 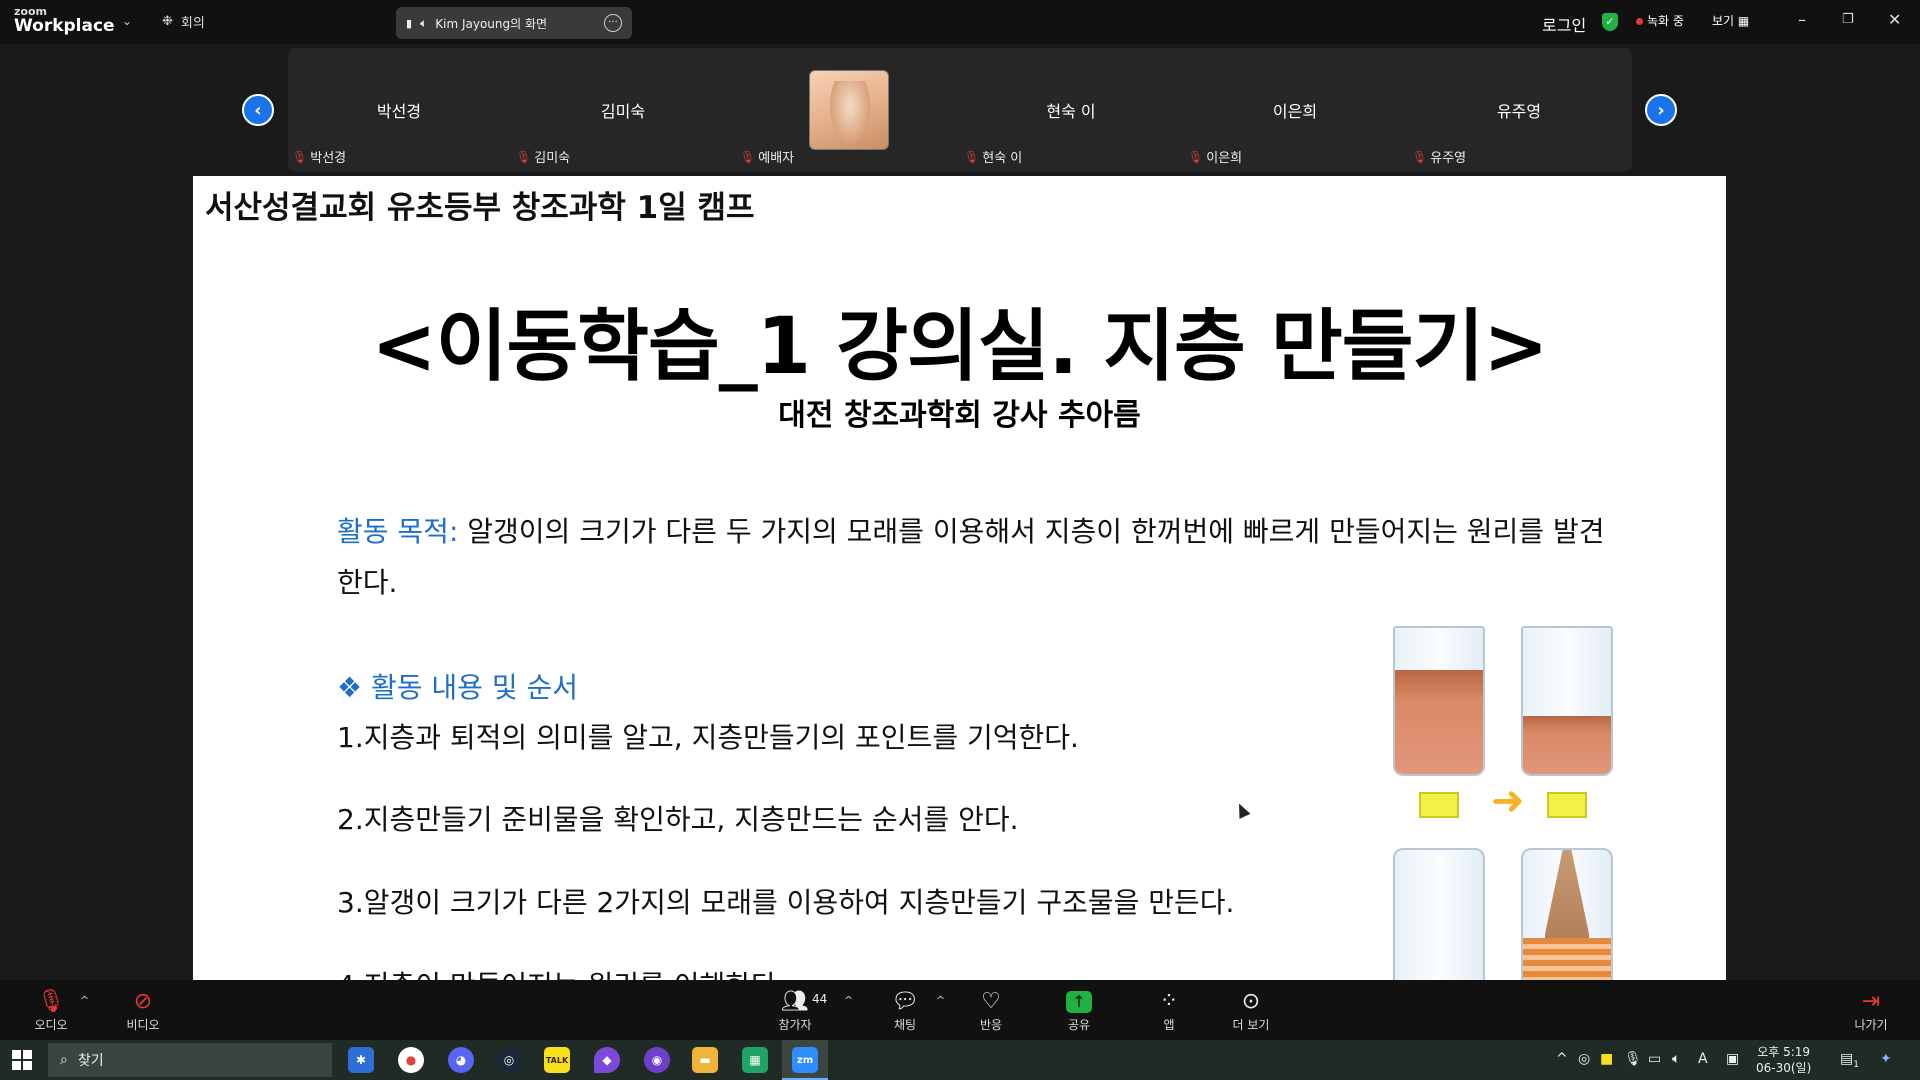 I want to click on participants-group-icon: ❉, so click(x=167, y=21).